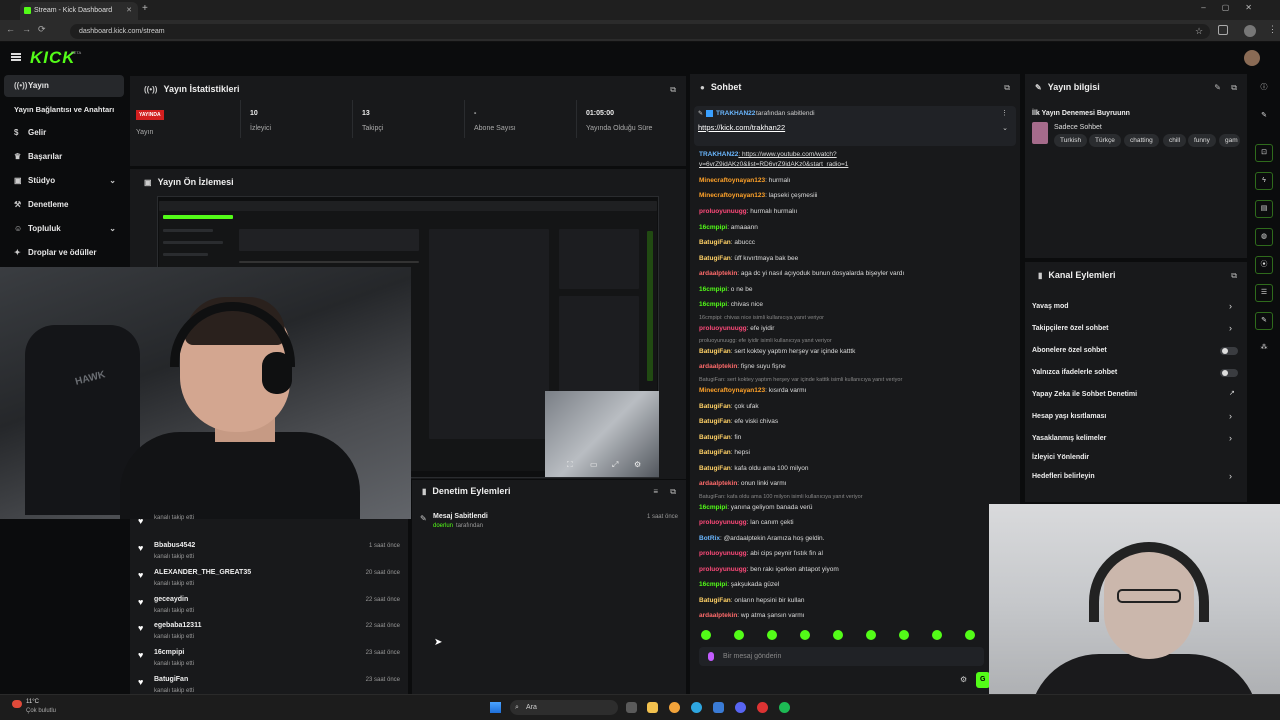 The width and height of the screenshot is (1280, 720). Describe the element at coordinates (79, 11) in the screenshot. I see `browser-tab: Stream - Kick Dashboard ✕` at that location.